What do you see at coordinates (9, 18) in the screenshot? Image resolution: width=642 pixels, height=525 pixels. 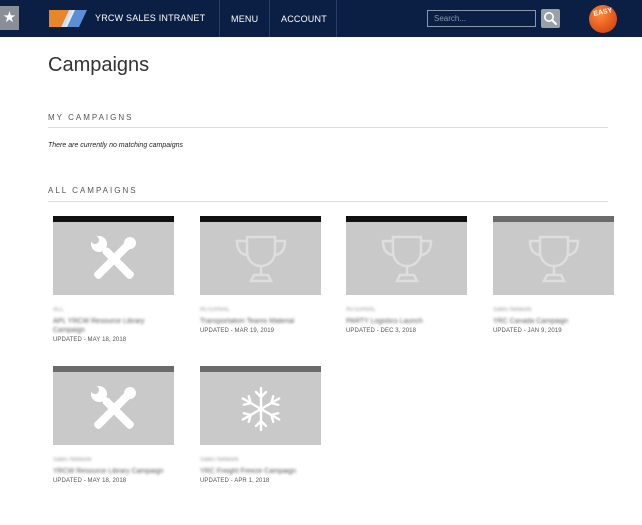 I see `favorites-star-icon: ★` at bounding box center [9, 18].